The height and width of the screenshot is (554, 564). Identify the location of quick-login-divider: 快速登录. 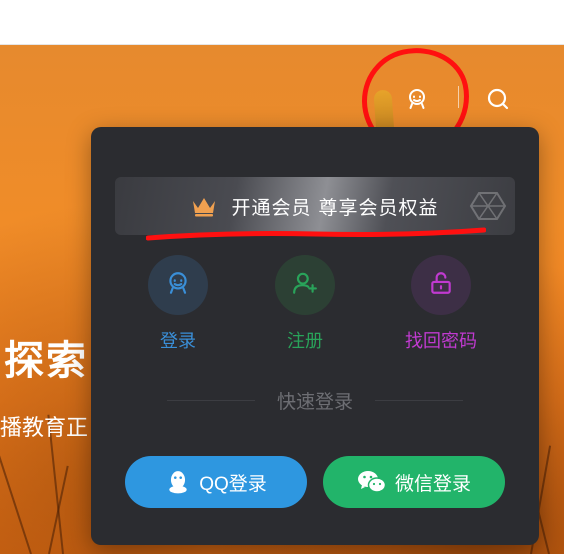
(315, 400).